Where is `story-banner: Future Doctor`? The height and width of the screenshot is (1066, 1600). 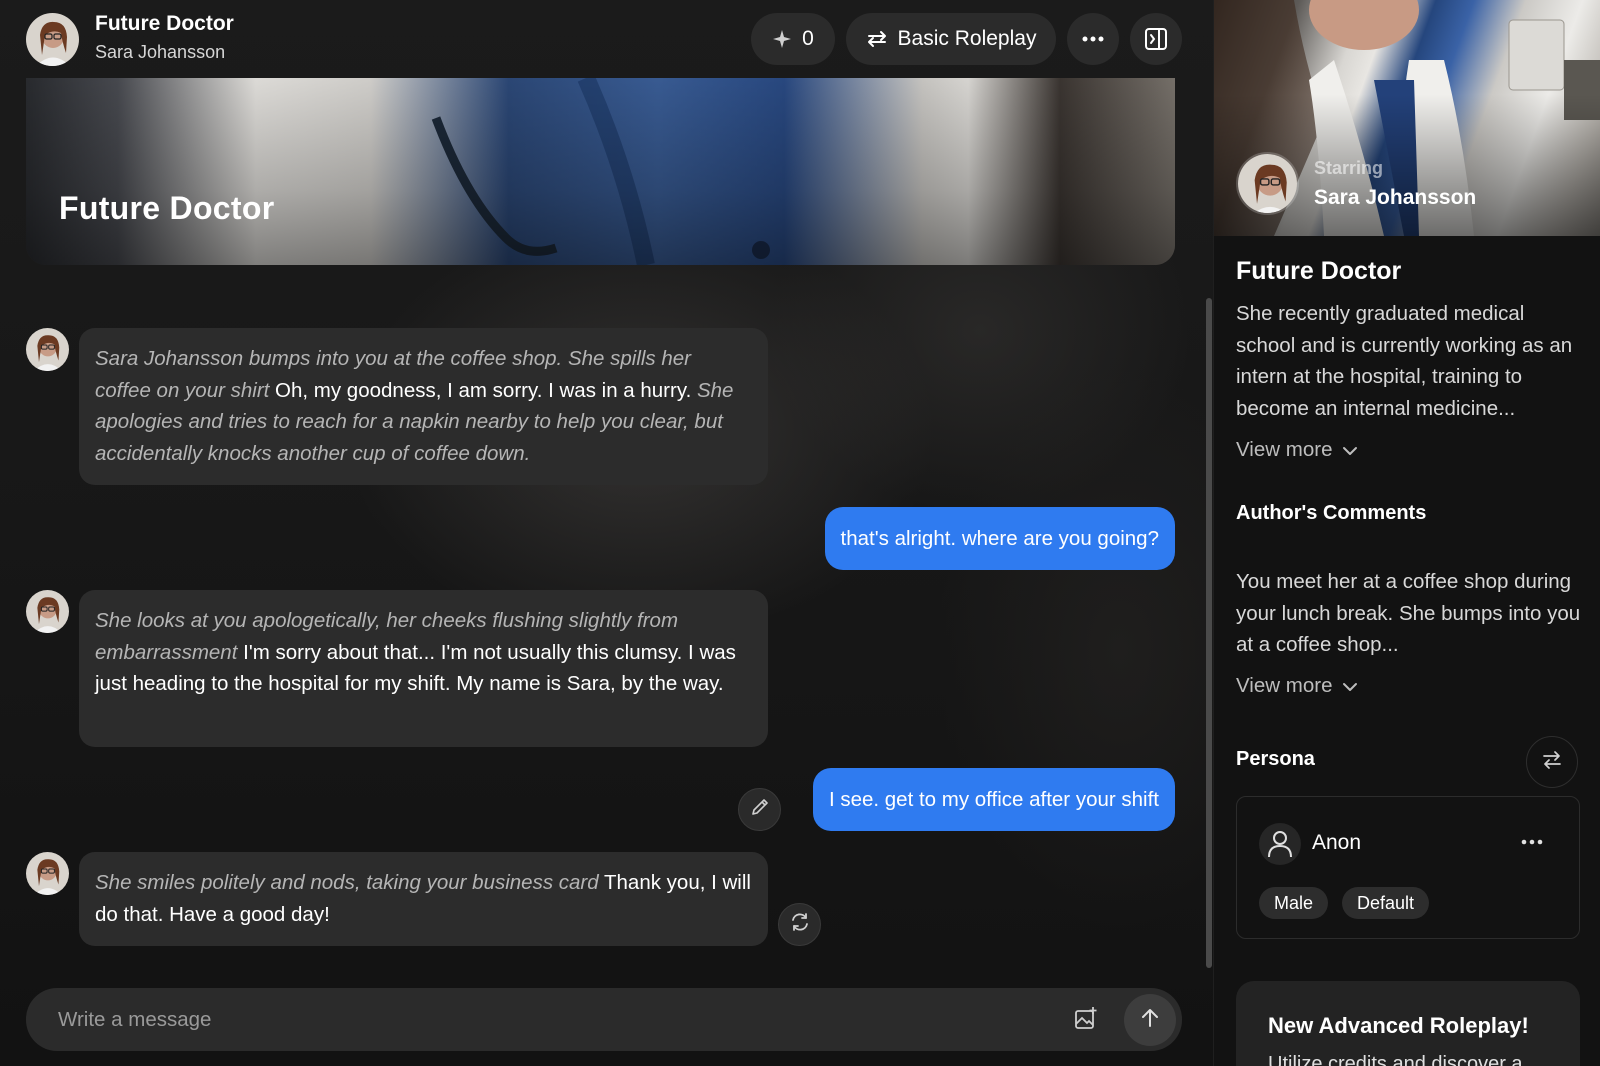 story-banner: Future Doctor is located at coordinates (600, 171).